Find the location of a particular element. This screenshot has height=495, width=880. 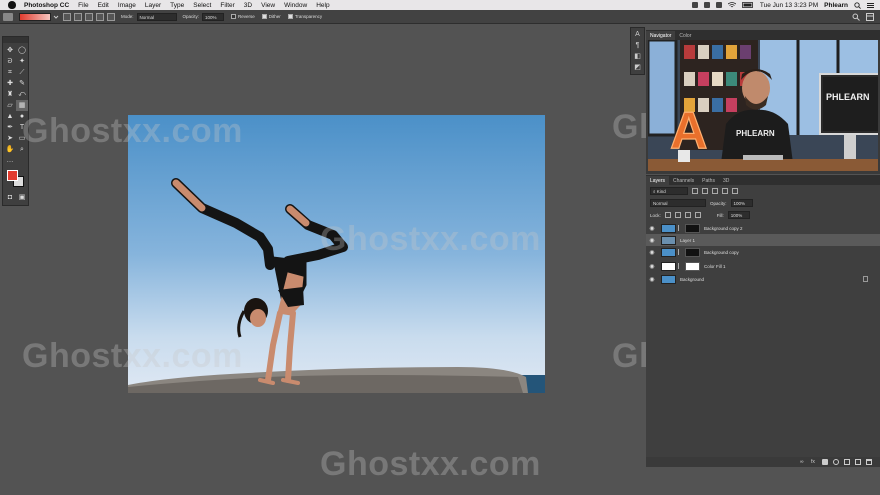

user-name: Phlearn is located at coordinates (836, 5).